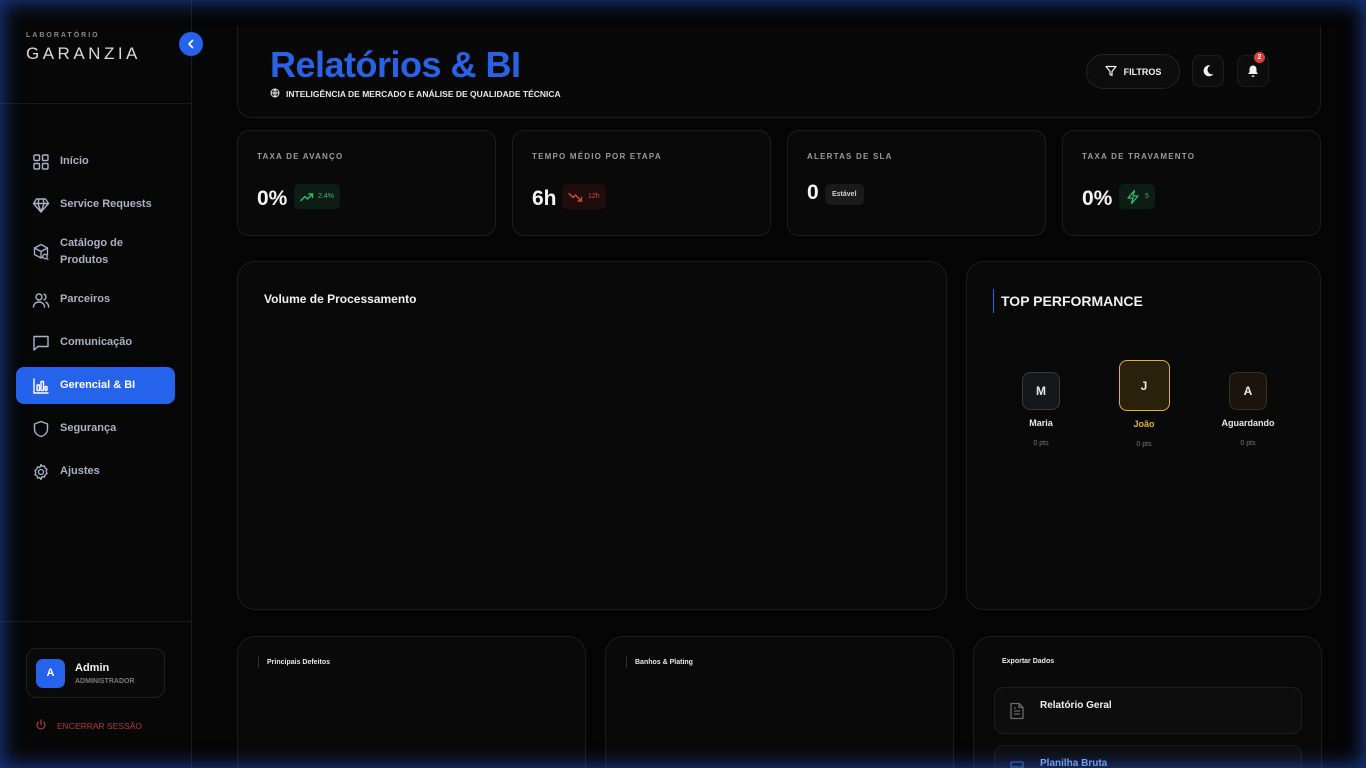 This screenshot has width=1366, height=768. I want to click on package-search-icon, so click(41, 252).